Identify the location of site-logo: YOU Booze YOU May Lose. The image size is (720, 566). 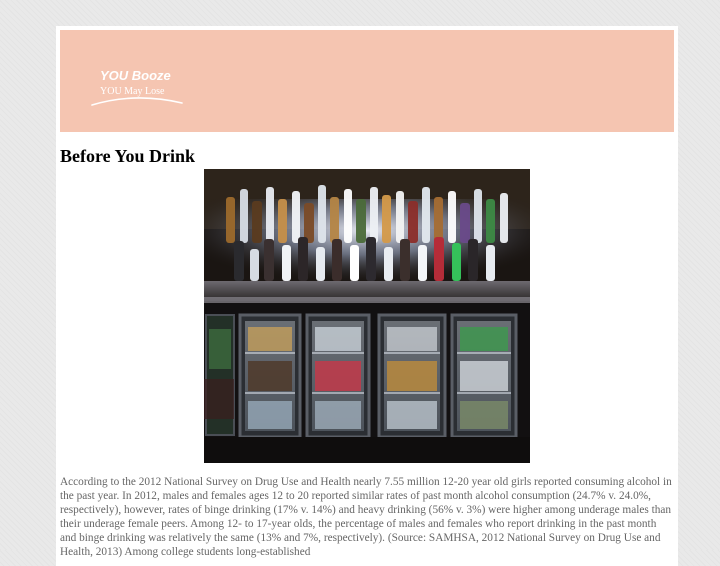
(140, 91).